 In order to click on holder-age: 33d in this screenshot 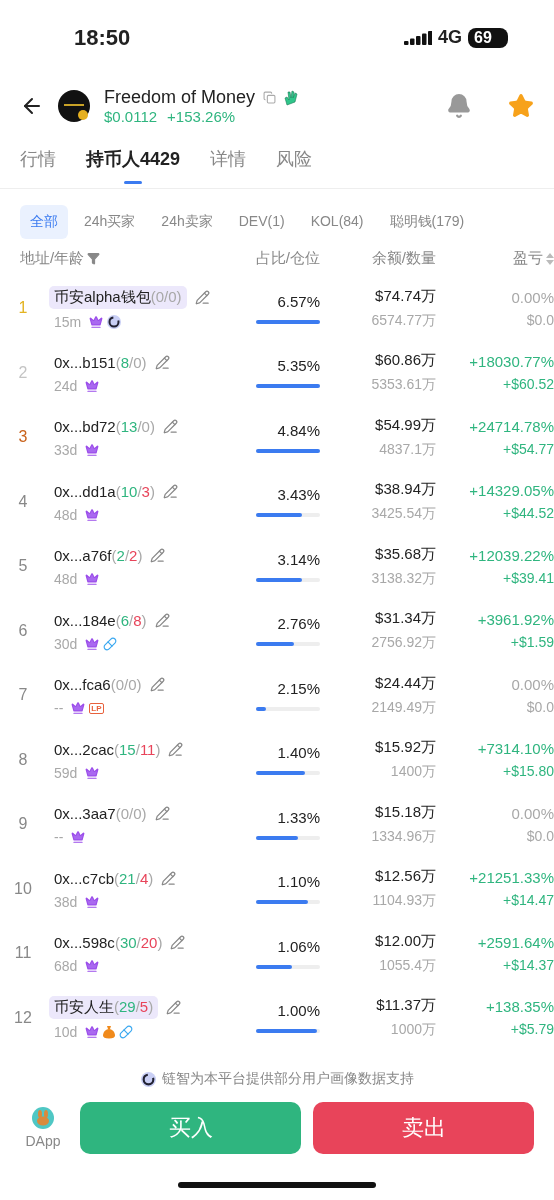, I will do `click(66, 450)`.